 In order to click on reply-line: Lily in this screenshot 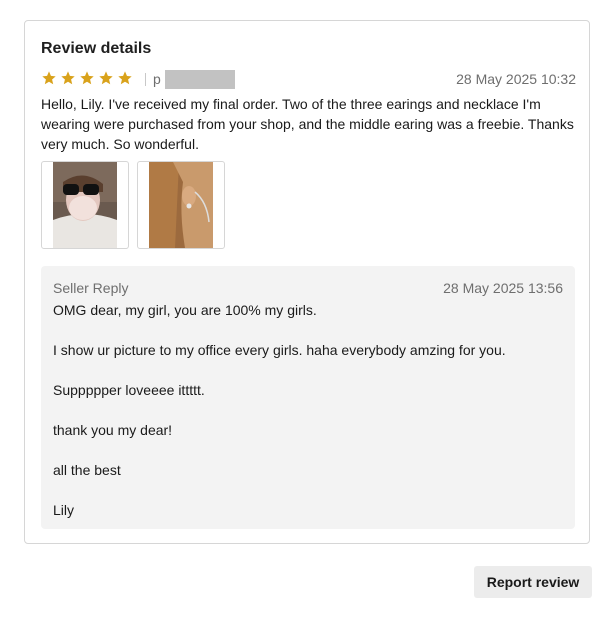, I will do `click(64, 510)`.